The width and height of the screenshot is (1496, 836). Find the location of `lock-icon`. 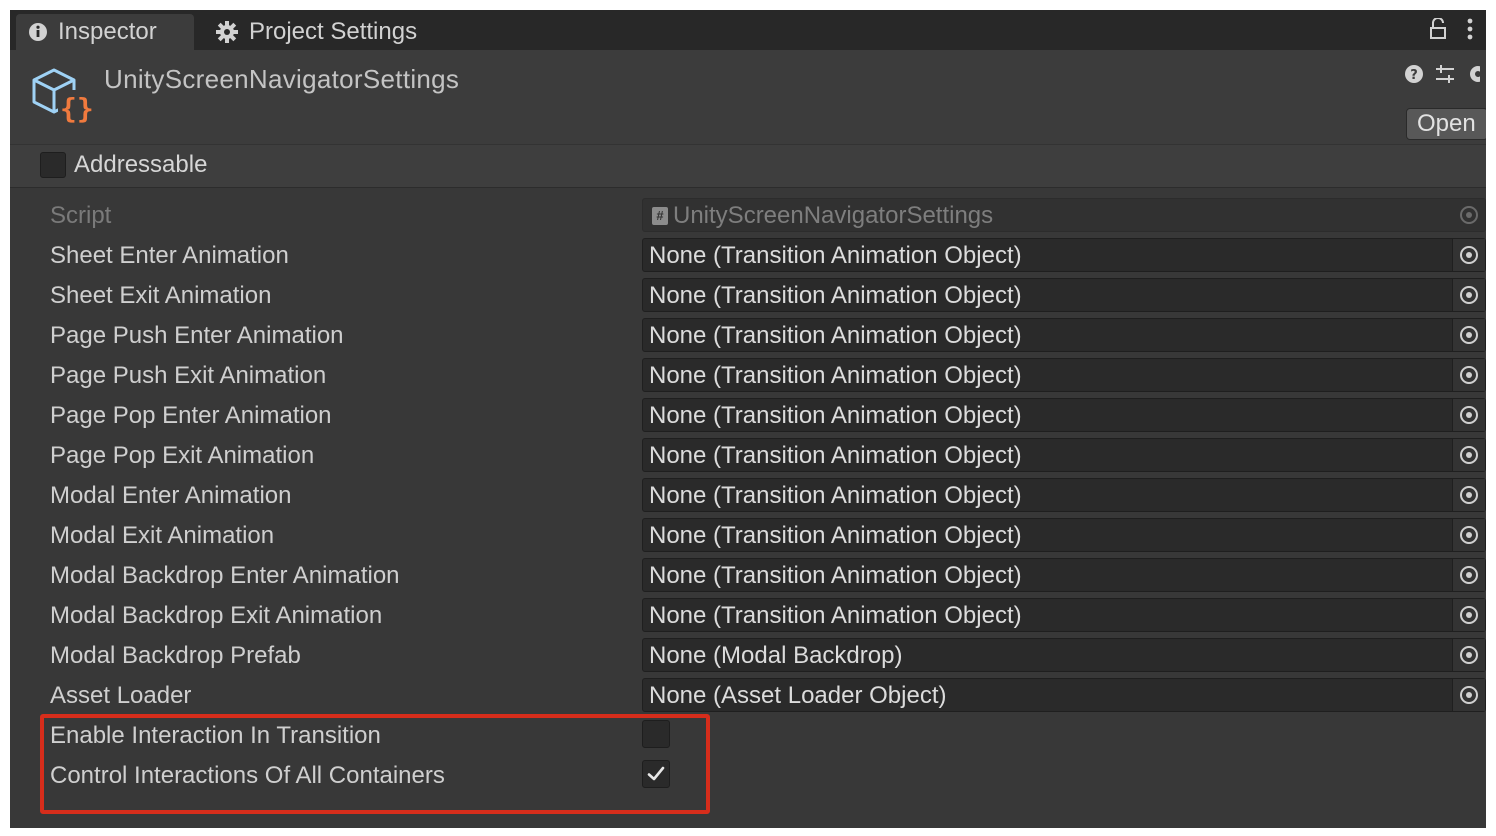

lock-icon is located at coordinates (1438, 31).